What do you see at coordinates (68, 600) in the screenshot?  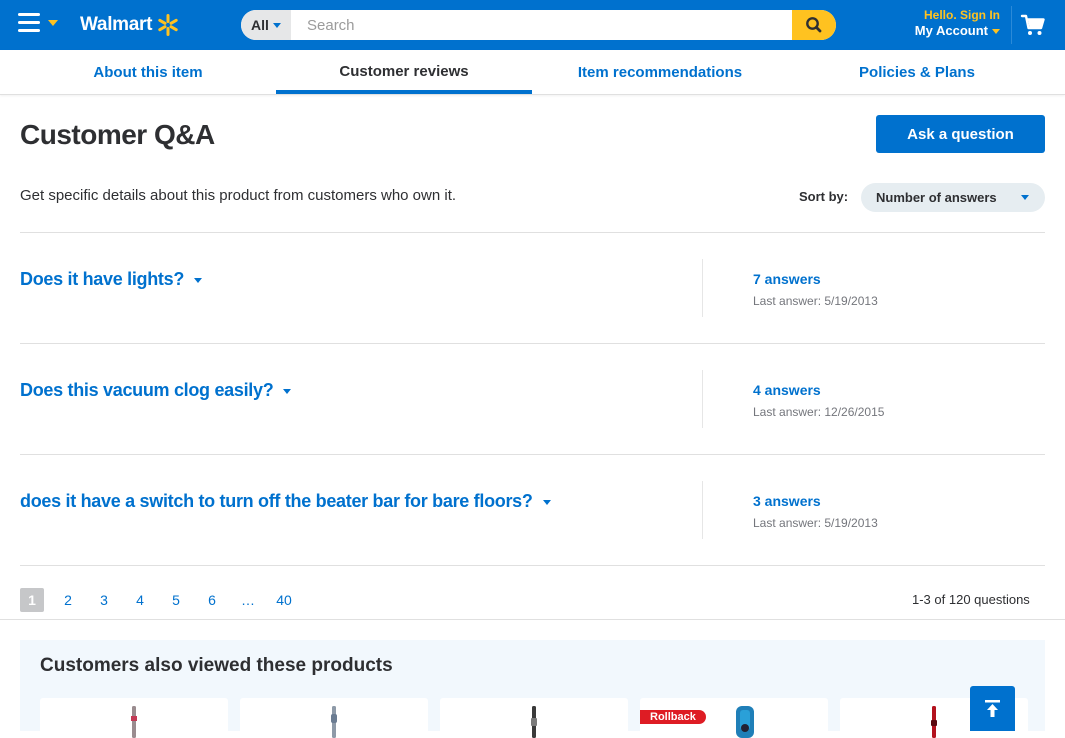 I see `page-2: 2` at bounding box center [68, 600].